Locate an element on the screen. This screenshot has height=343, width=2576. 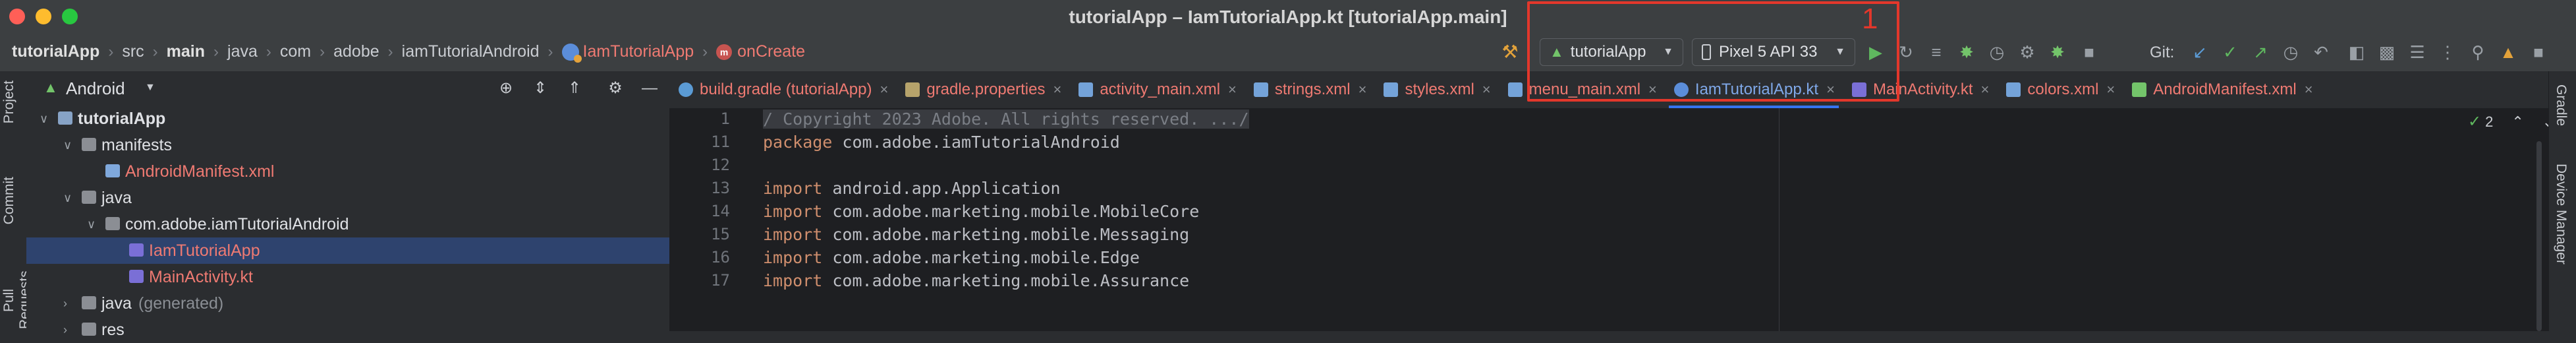
breadcrumb-item: tutorialApp is located at coordinates (55, 51).